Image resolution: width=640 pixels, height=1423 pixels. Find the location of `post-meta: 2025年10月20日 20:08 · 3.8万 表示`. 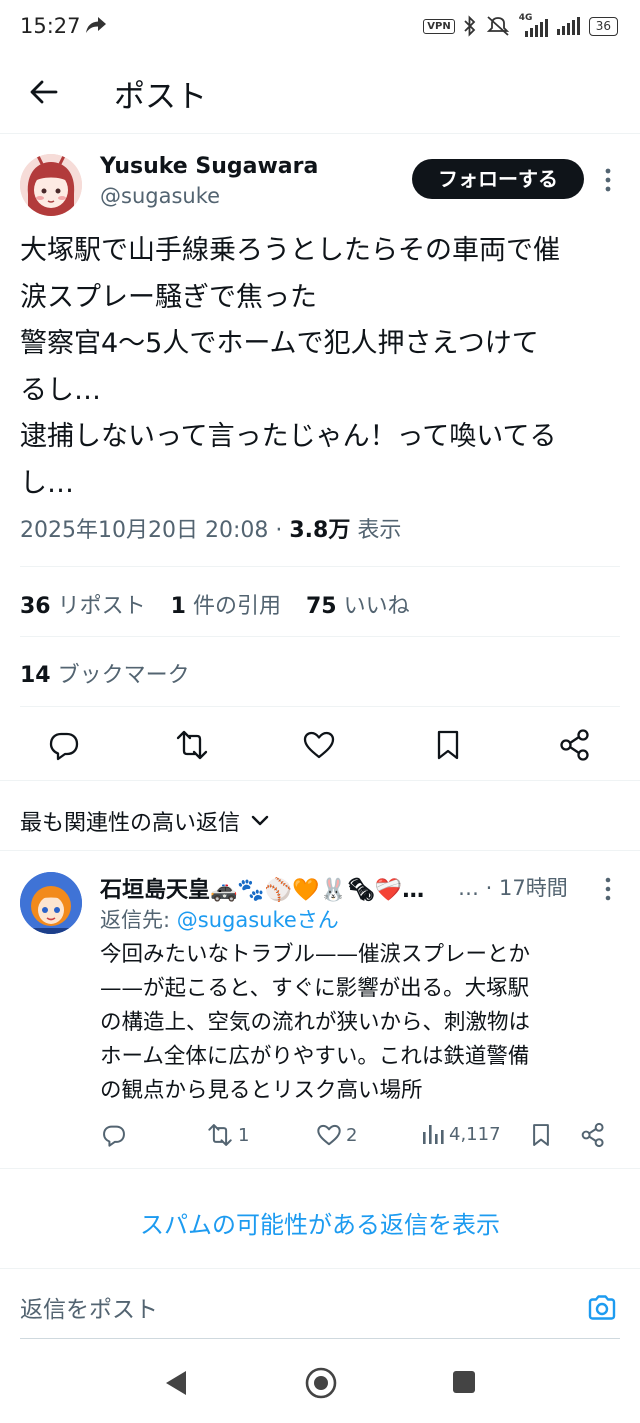

post-meta: 2025年10月20日 20:08 · 3.8万 表示 is located at coordinates (210, 528).